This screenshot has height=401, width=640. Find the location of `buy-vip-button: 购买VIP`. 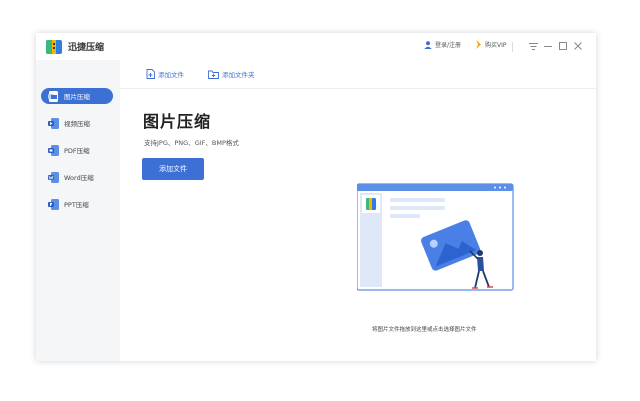

buy-vip-button: 购买VIP is located at coordinates (491, 44).